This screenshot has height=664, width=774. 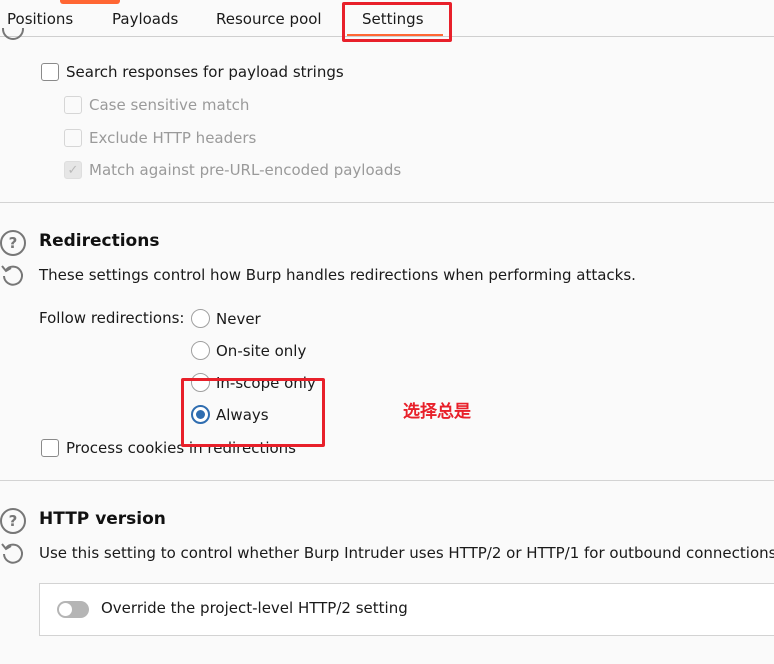 What do you see at coordinates (205, 72) in the screenshot?
I see `checkbox-label: Search responses for payload strings` at bounding box center [205, 72].